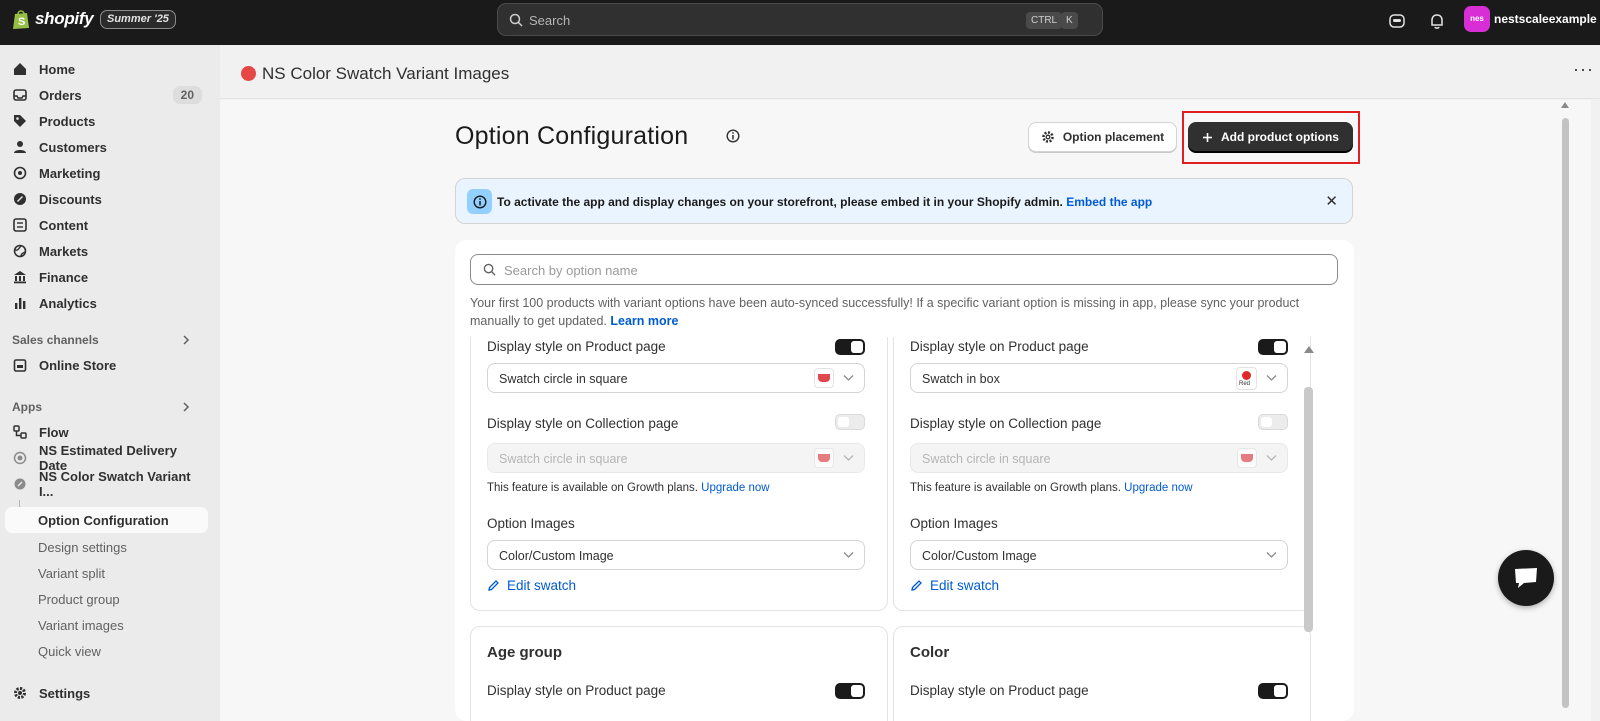  Describe the element at coordinates (1246, 378) in the screenshot. I see `swatch-preview: Red` at that location.